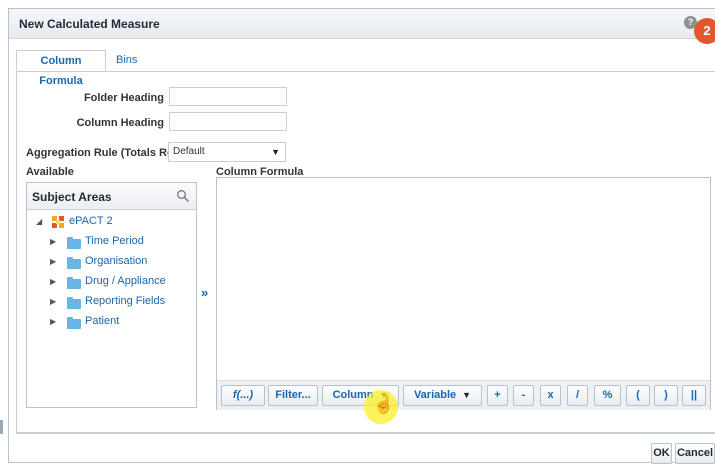  What do you see at coordinates (384, 404) in the screenshot?
I see `hand-pointer-icon: ☝` at bounding box center [384, 404].